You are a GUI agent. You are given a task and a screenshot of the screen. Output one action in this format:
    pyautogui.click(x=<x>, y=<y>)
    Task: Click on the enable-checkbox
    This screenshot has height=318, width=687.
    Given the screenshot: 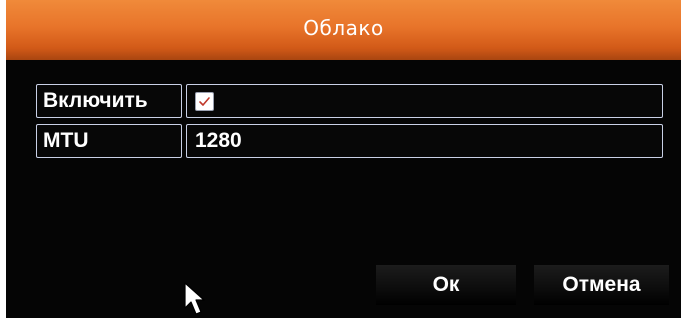 What is the action you would take?
    pyautogui.click(x=204, y=101)
    